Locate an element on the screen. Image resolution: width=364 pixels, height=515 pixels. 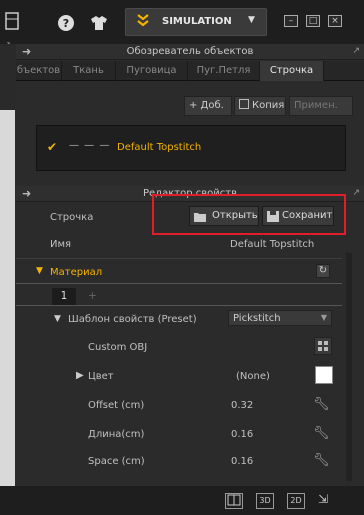
object-browser-header: ➜ Обозреватель объектов ↗ is located at coordinates (190, 52).